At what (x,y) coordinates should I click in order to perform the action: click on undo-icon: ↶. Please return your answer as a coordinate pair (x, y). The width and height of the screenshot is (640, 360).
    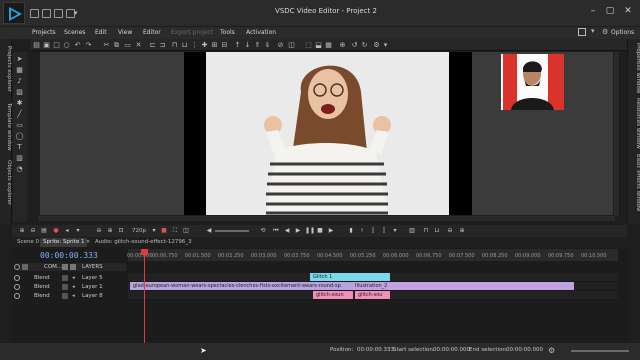
    Looking at the image, I should click on (77, 45).